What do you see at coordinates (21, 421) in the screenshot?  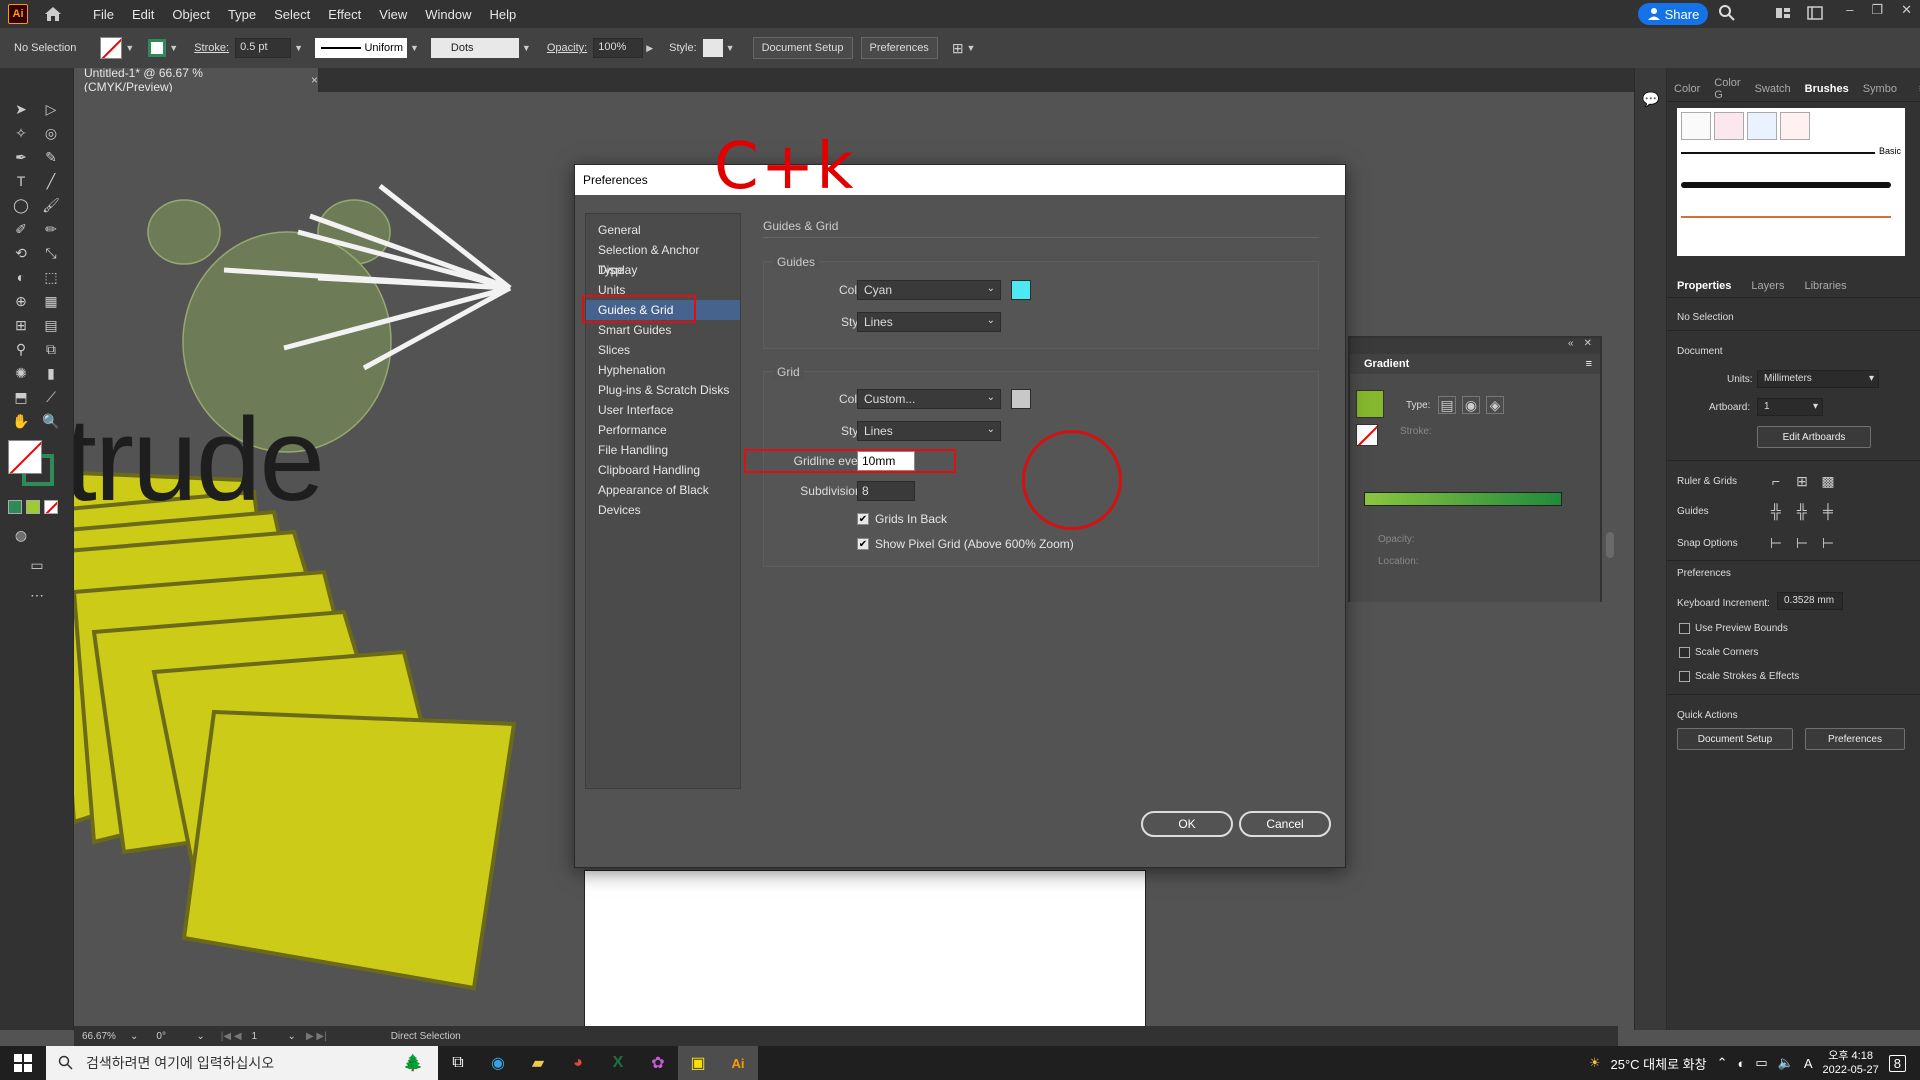 I see `hand-tool-icon: ✋` at bounding box center [21, 421].